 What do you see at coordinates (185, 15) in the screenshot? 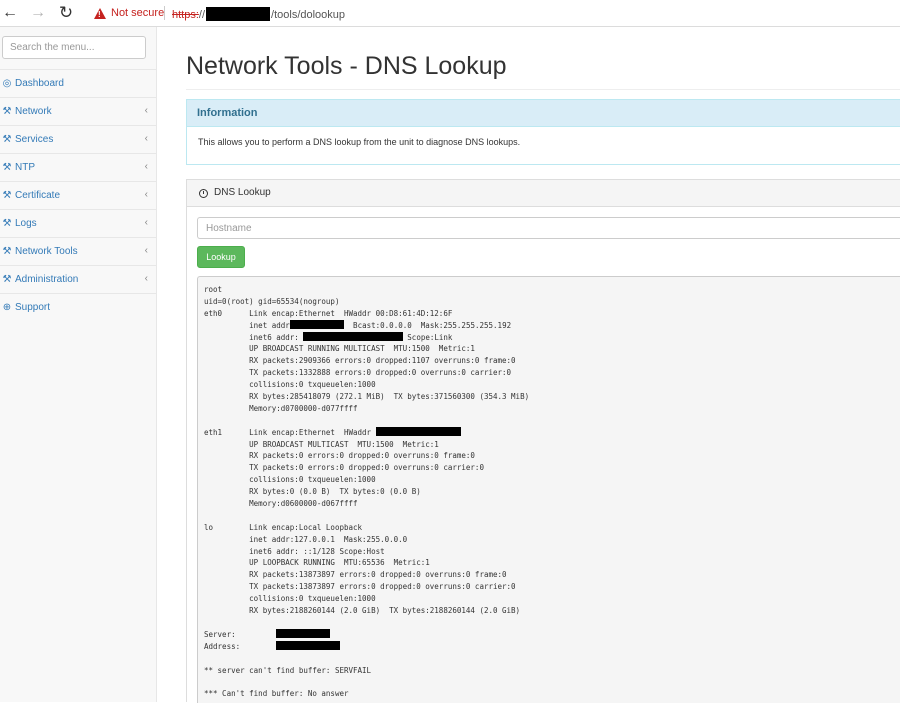
I see `url-scheme: https:` at bounding box center [185, 15].